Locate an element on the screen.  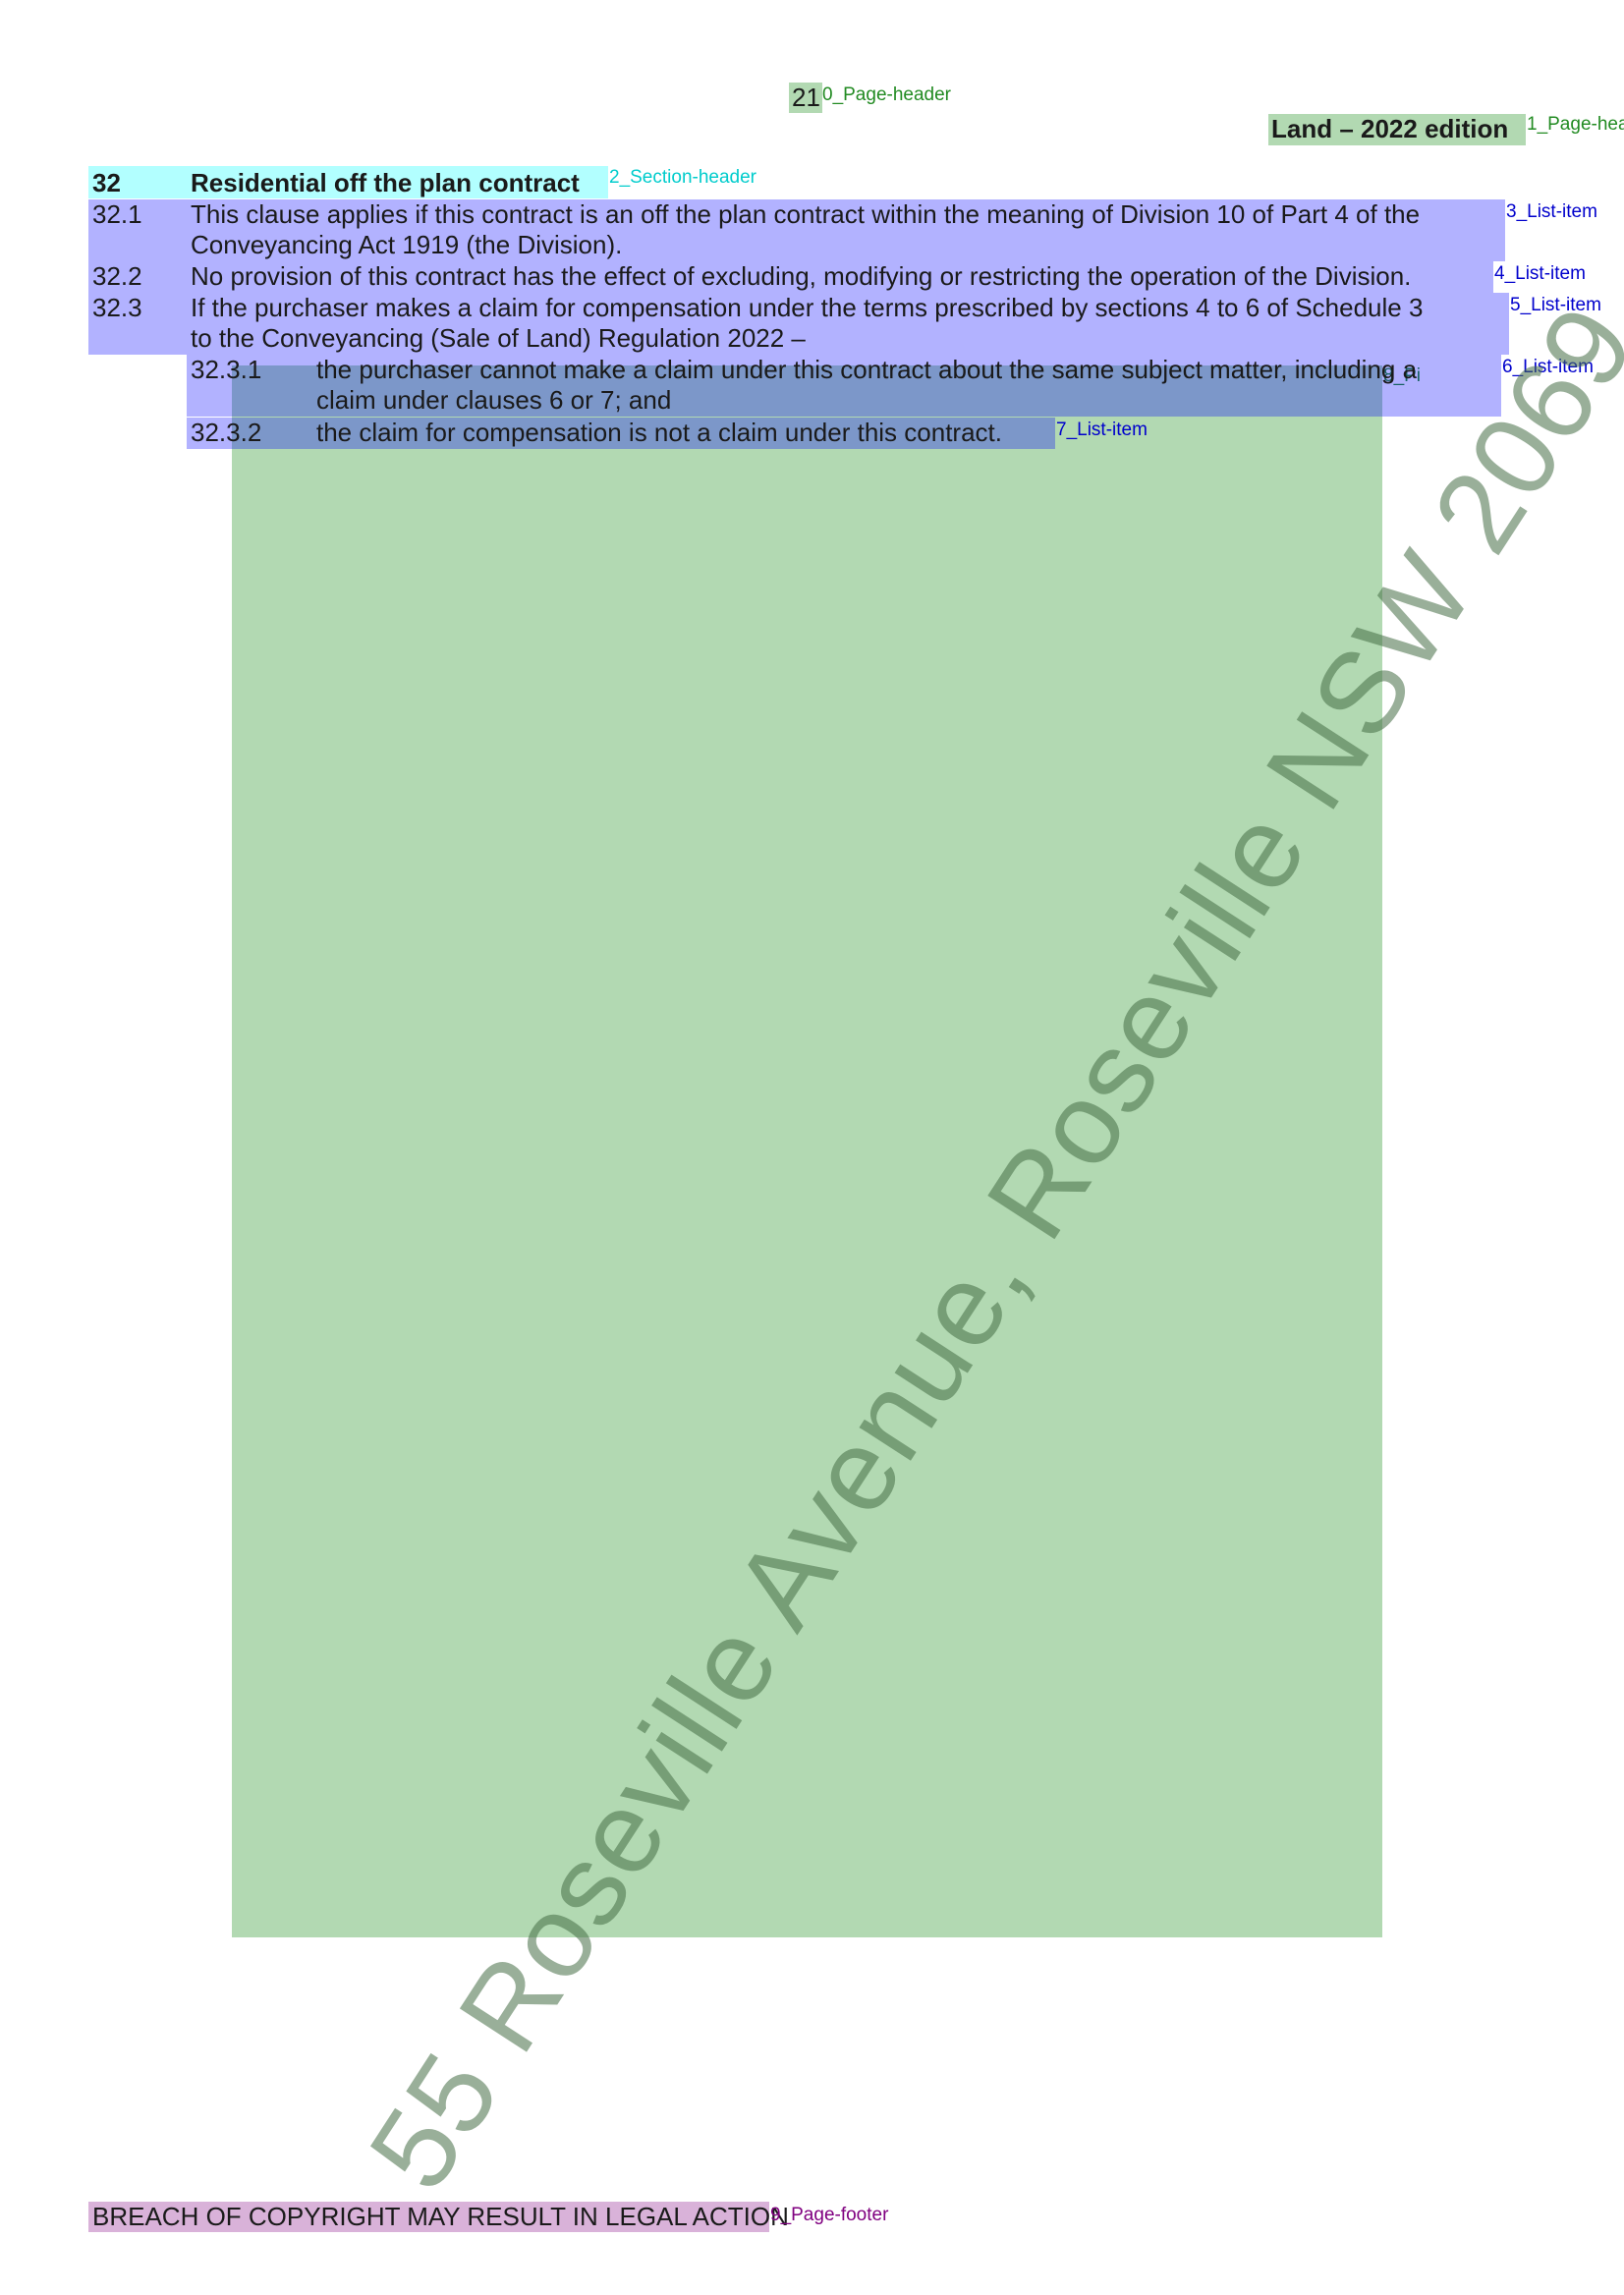
region-label-list-item: 4_List-item is located at coordinates (1540, 273).